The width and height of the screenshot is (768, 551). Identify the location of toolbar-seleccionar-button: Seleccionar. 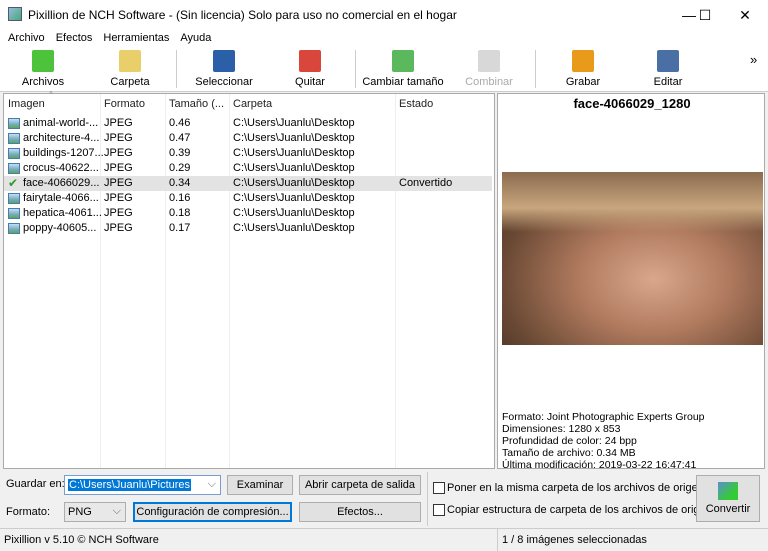
(224, 69).